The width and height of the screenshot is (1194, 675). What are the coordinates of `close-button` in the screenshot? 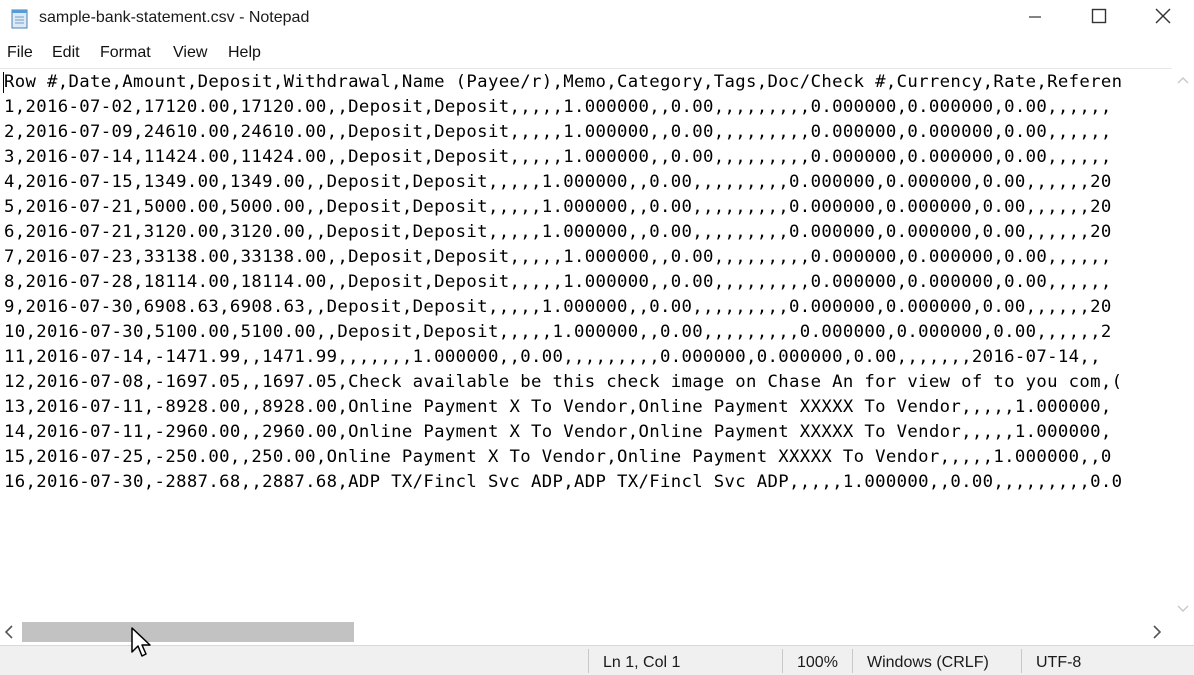 It's located at (1163, 18).